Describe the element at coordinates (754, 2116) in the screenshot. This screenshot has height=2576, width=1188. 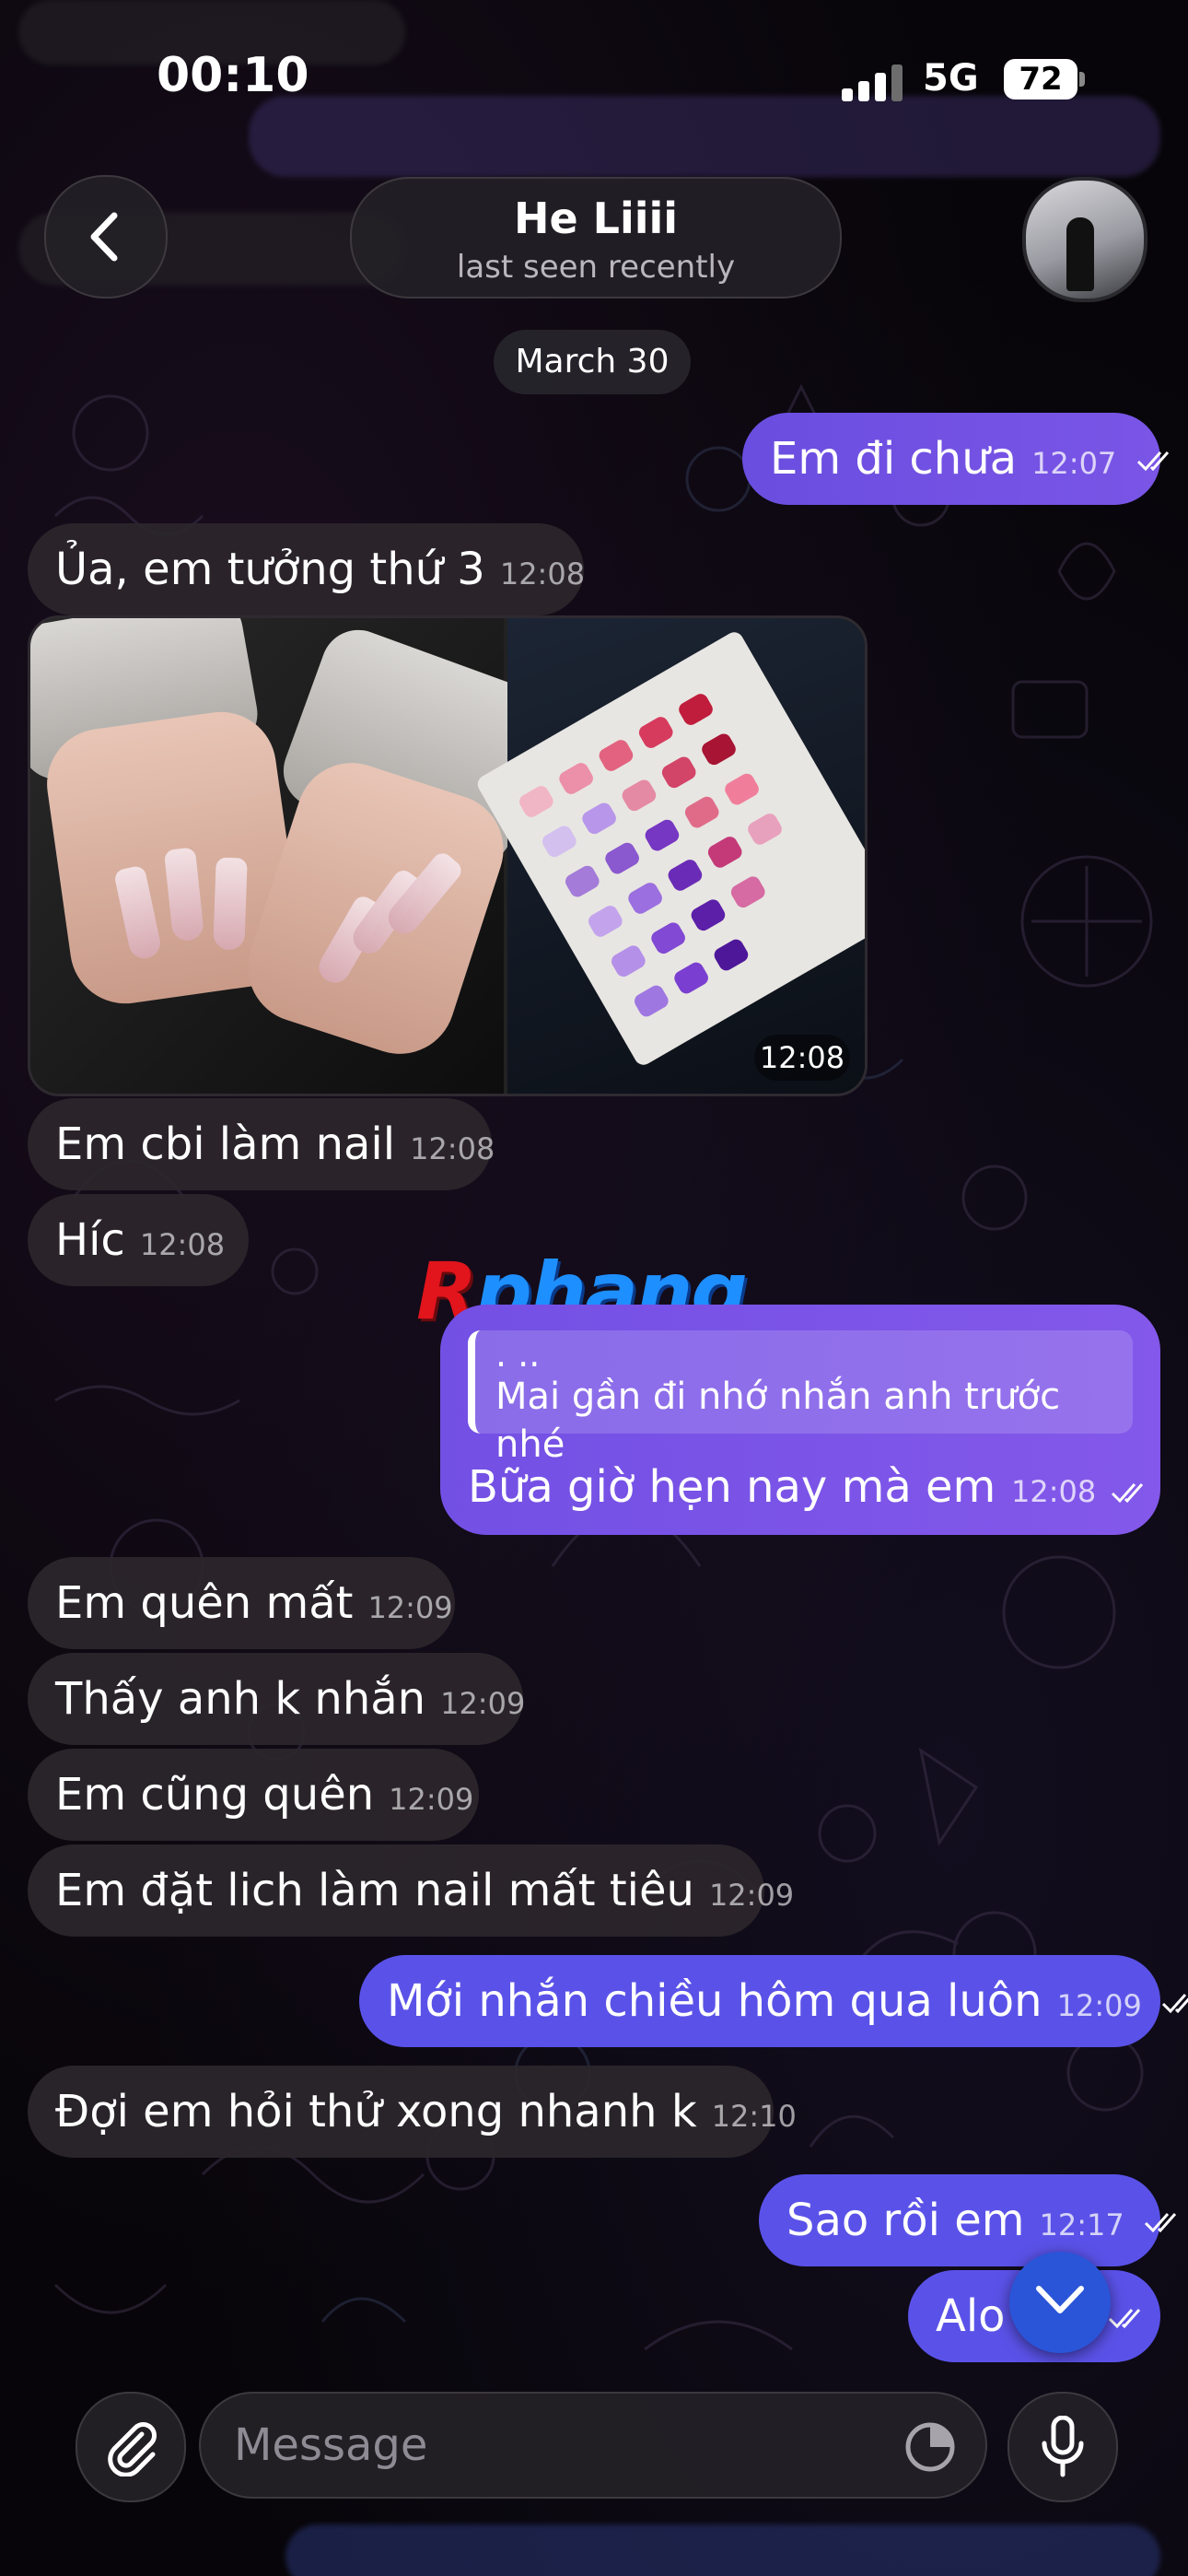
I see `message-time: 12:10` at that location.